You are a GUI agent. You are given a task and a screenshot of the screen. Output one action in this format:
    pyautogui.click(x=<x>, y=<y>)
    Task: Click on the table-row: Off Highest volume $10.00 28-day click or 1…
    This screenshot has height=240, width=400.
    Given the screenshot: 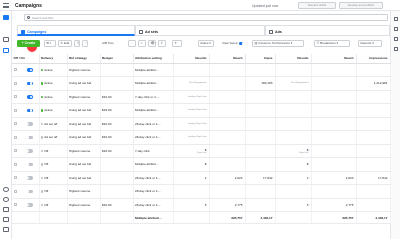 What is the action you would take?
    pyautogui.click(x=201, y=205)
    